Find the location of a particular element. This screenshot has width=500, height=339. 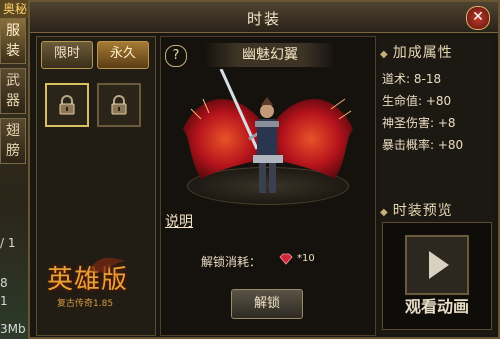

watch-animation-button: 观看动画 is located at coordinates (437, 276).